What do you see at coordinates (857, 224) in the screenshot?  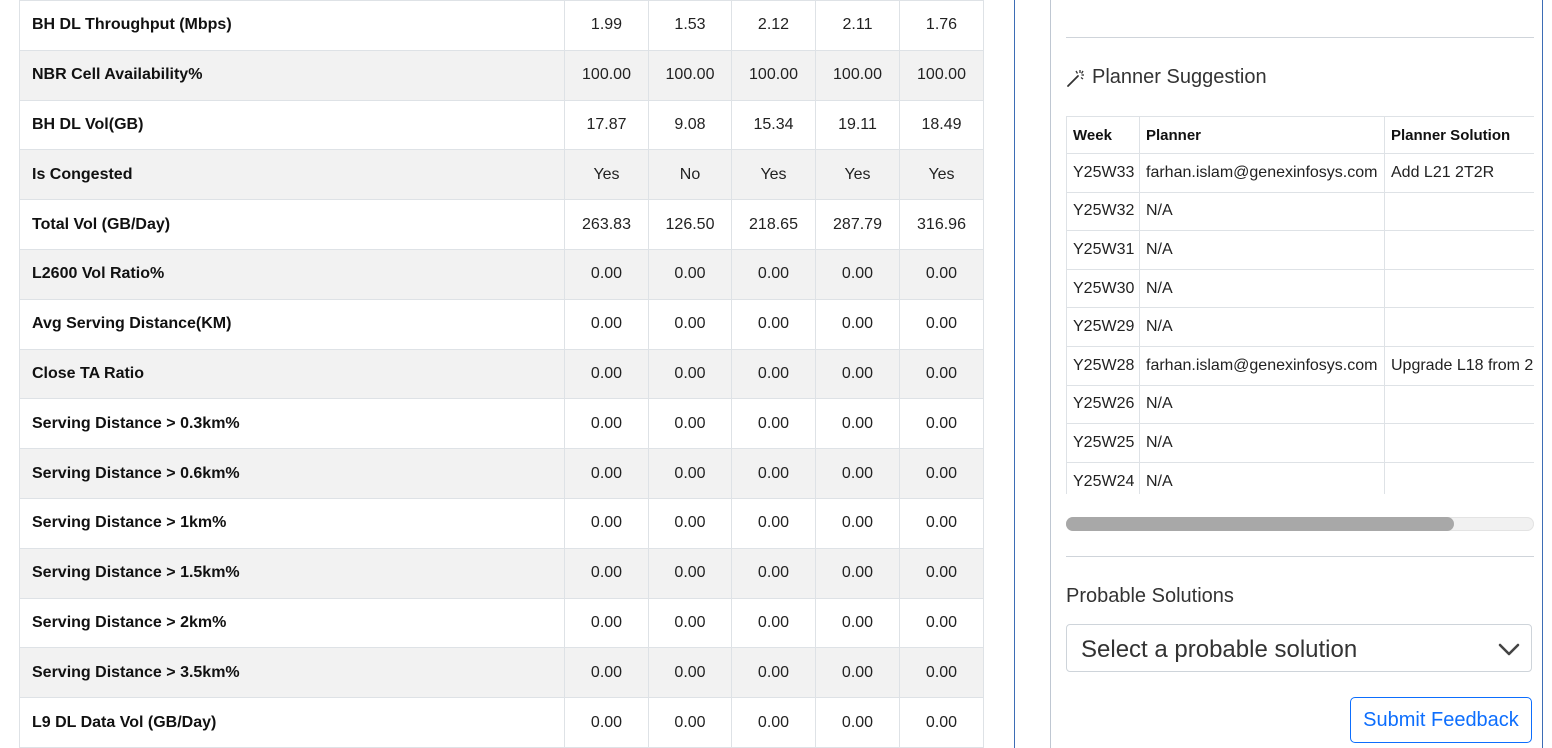 I see `kpi-value: 287.79` at bounding box center [857, 224].